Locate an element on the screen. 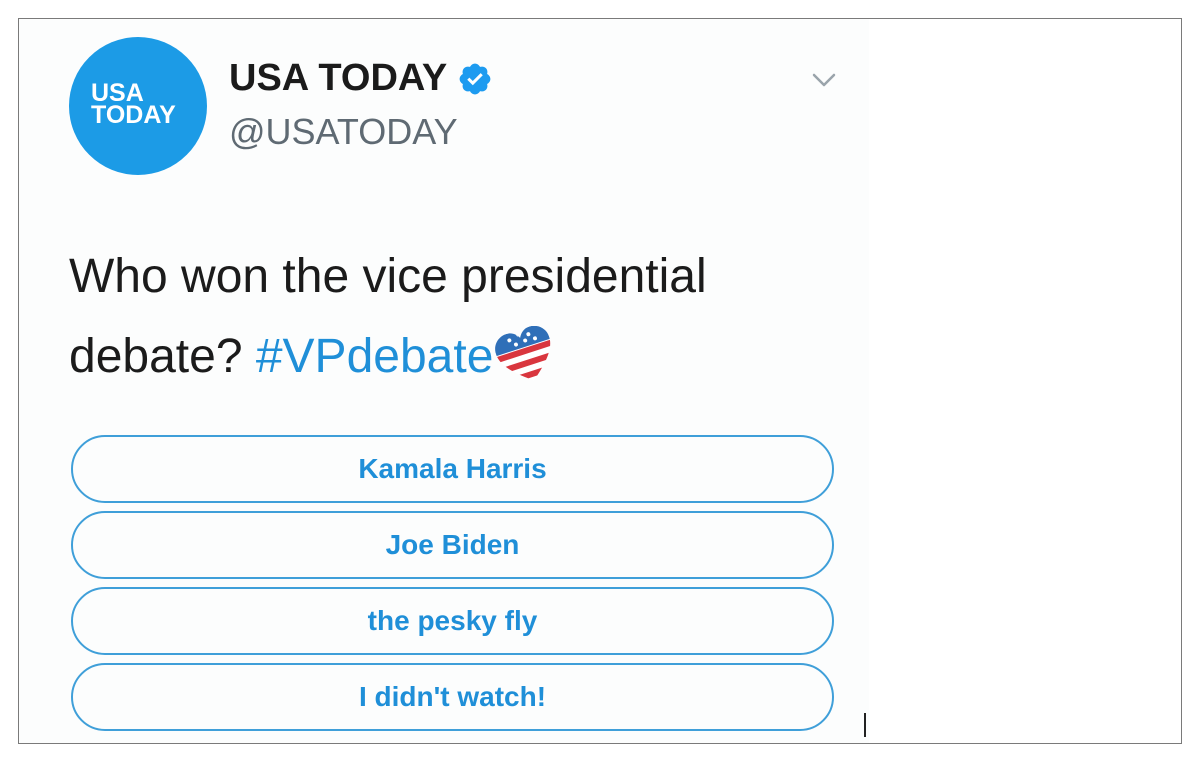  american-flag-heart-icon is located at coordinates (526, 355).